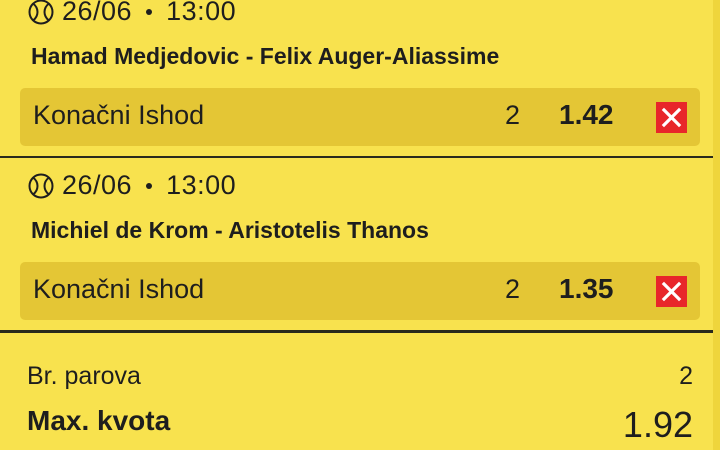 The width and height of the screenshot is (720, 450). What do you see at coordinates (686, 376) in the screenshot?
I see `pairs-count-value: 2` at bounding box center [686, 376].